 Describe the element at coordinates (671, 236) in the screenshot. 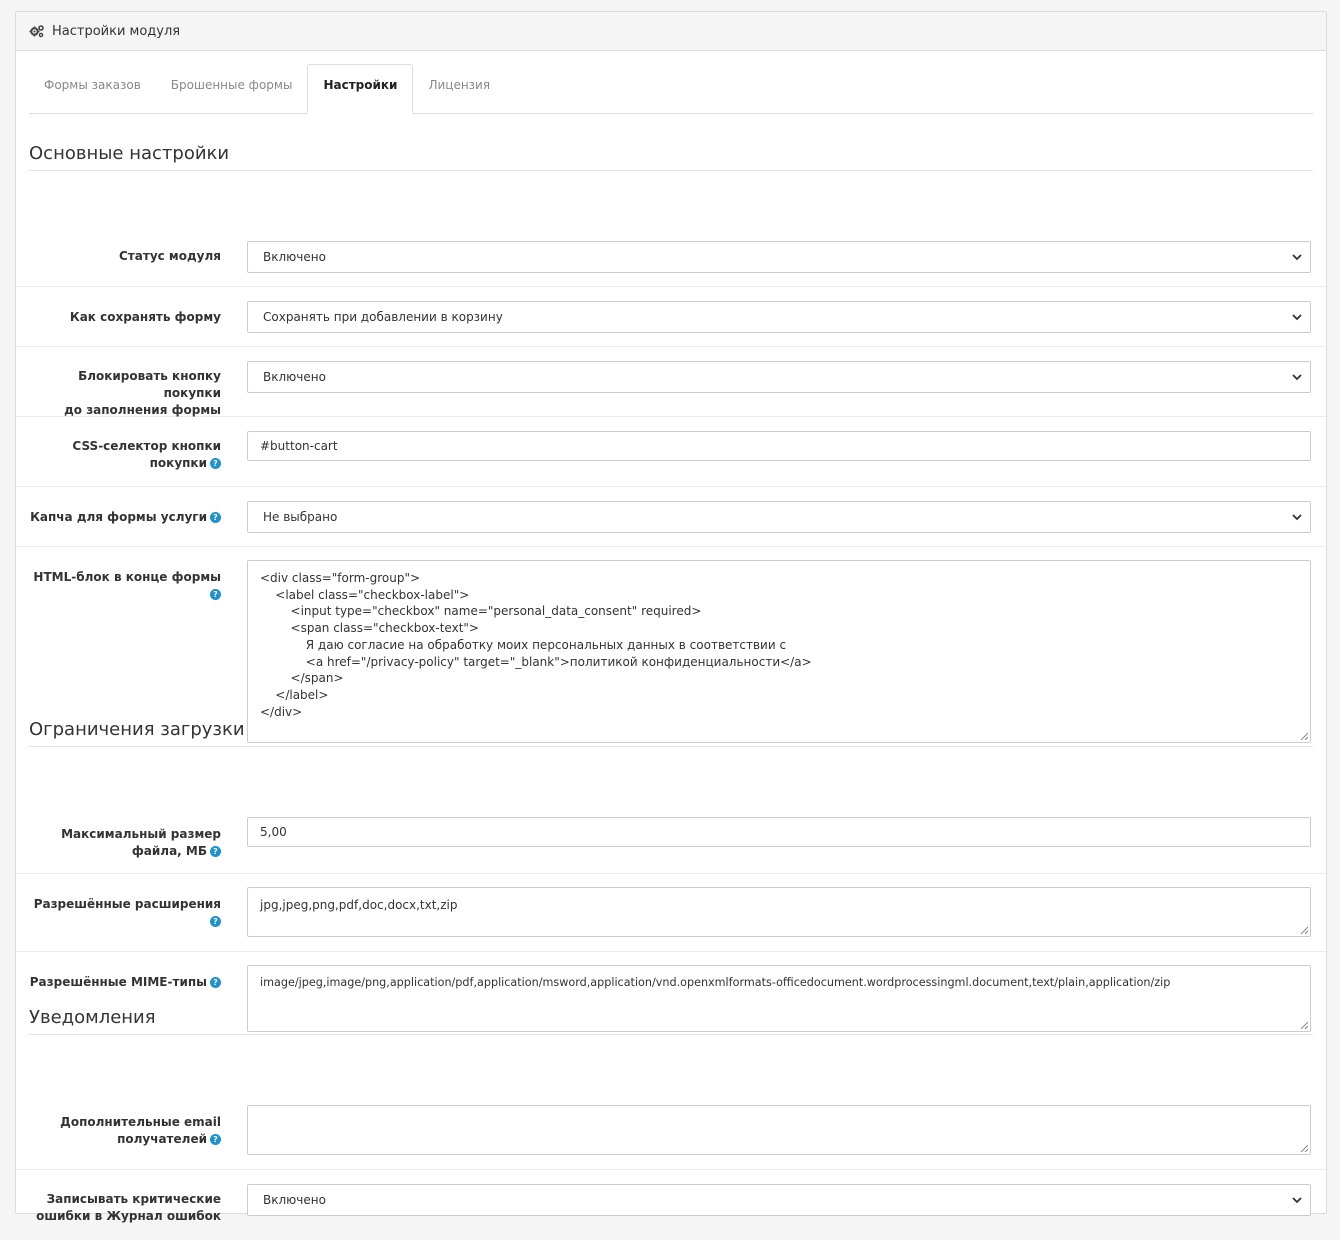

I see `row-status: Статус модуля Включено` at that location.